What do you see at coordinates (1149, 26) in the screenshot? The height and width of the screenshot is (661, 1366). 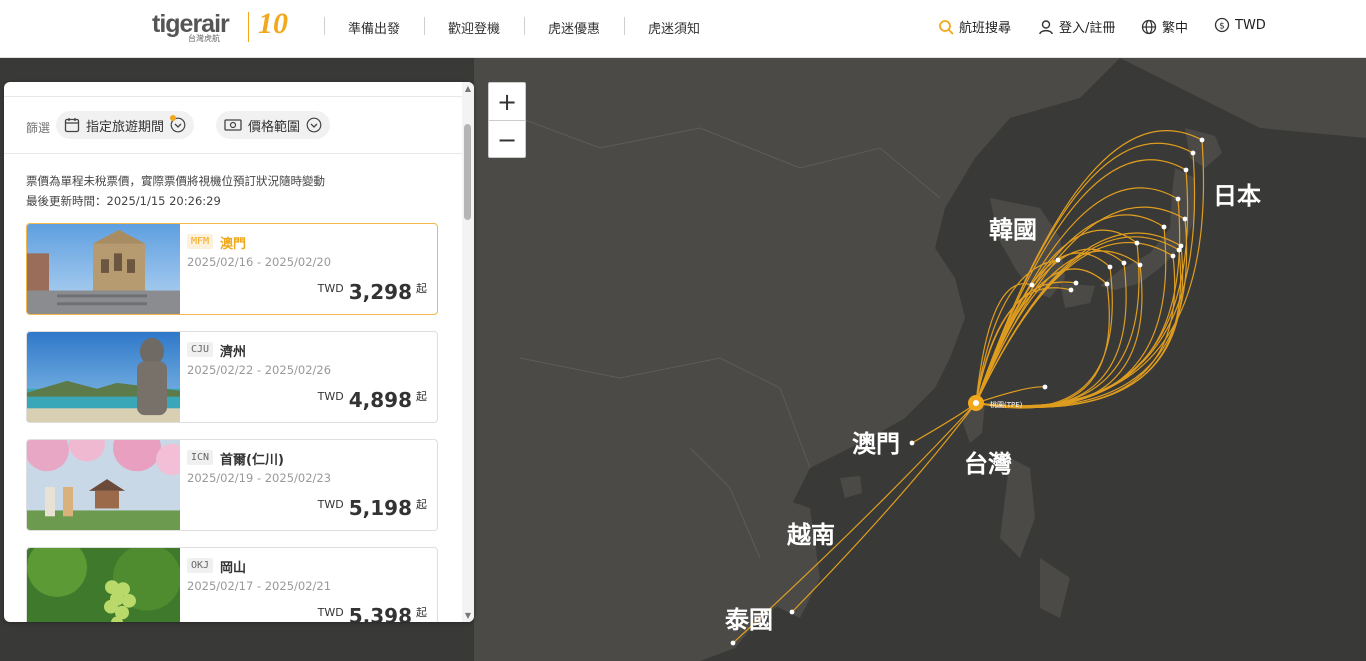 I see `globe-icon` at bounding box center [1149, 26].